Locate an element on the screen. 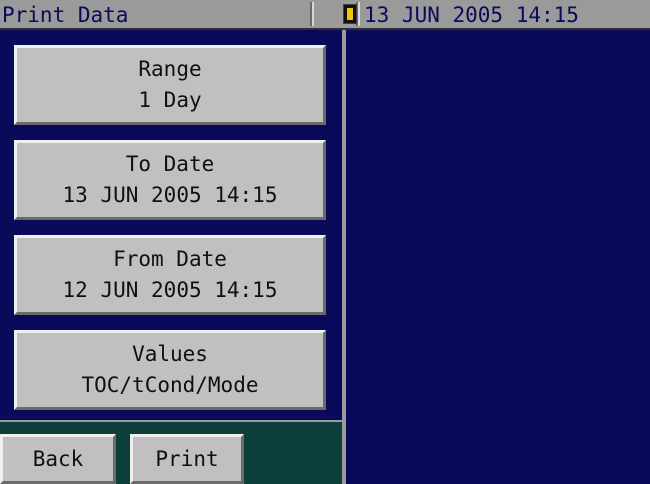 Image resolution: width=650 pixels, height=484 pixels. title-bar: Print Data 13 JUN 2005 14:15 is located at coordinates (325, 15).